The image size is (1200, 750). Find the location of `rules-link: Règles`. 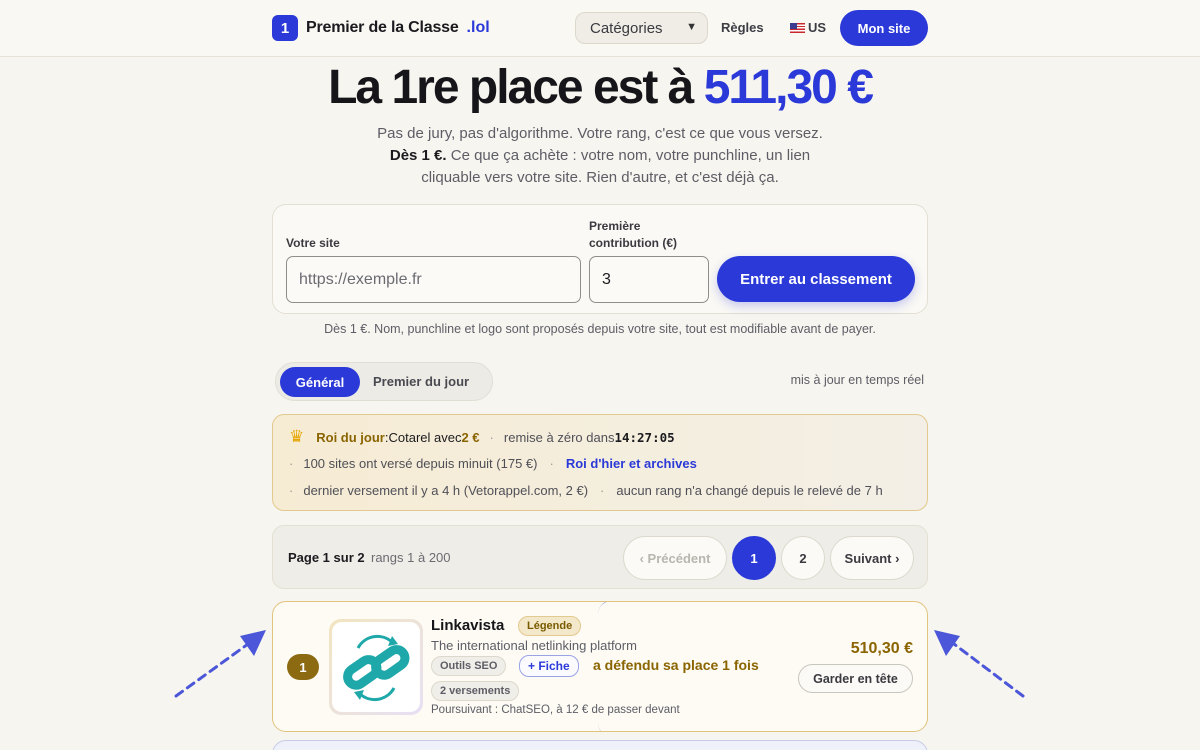

rules-link: Règles is located at coordinates (742, 27).